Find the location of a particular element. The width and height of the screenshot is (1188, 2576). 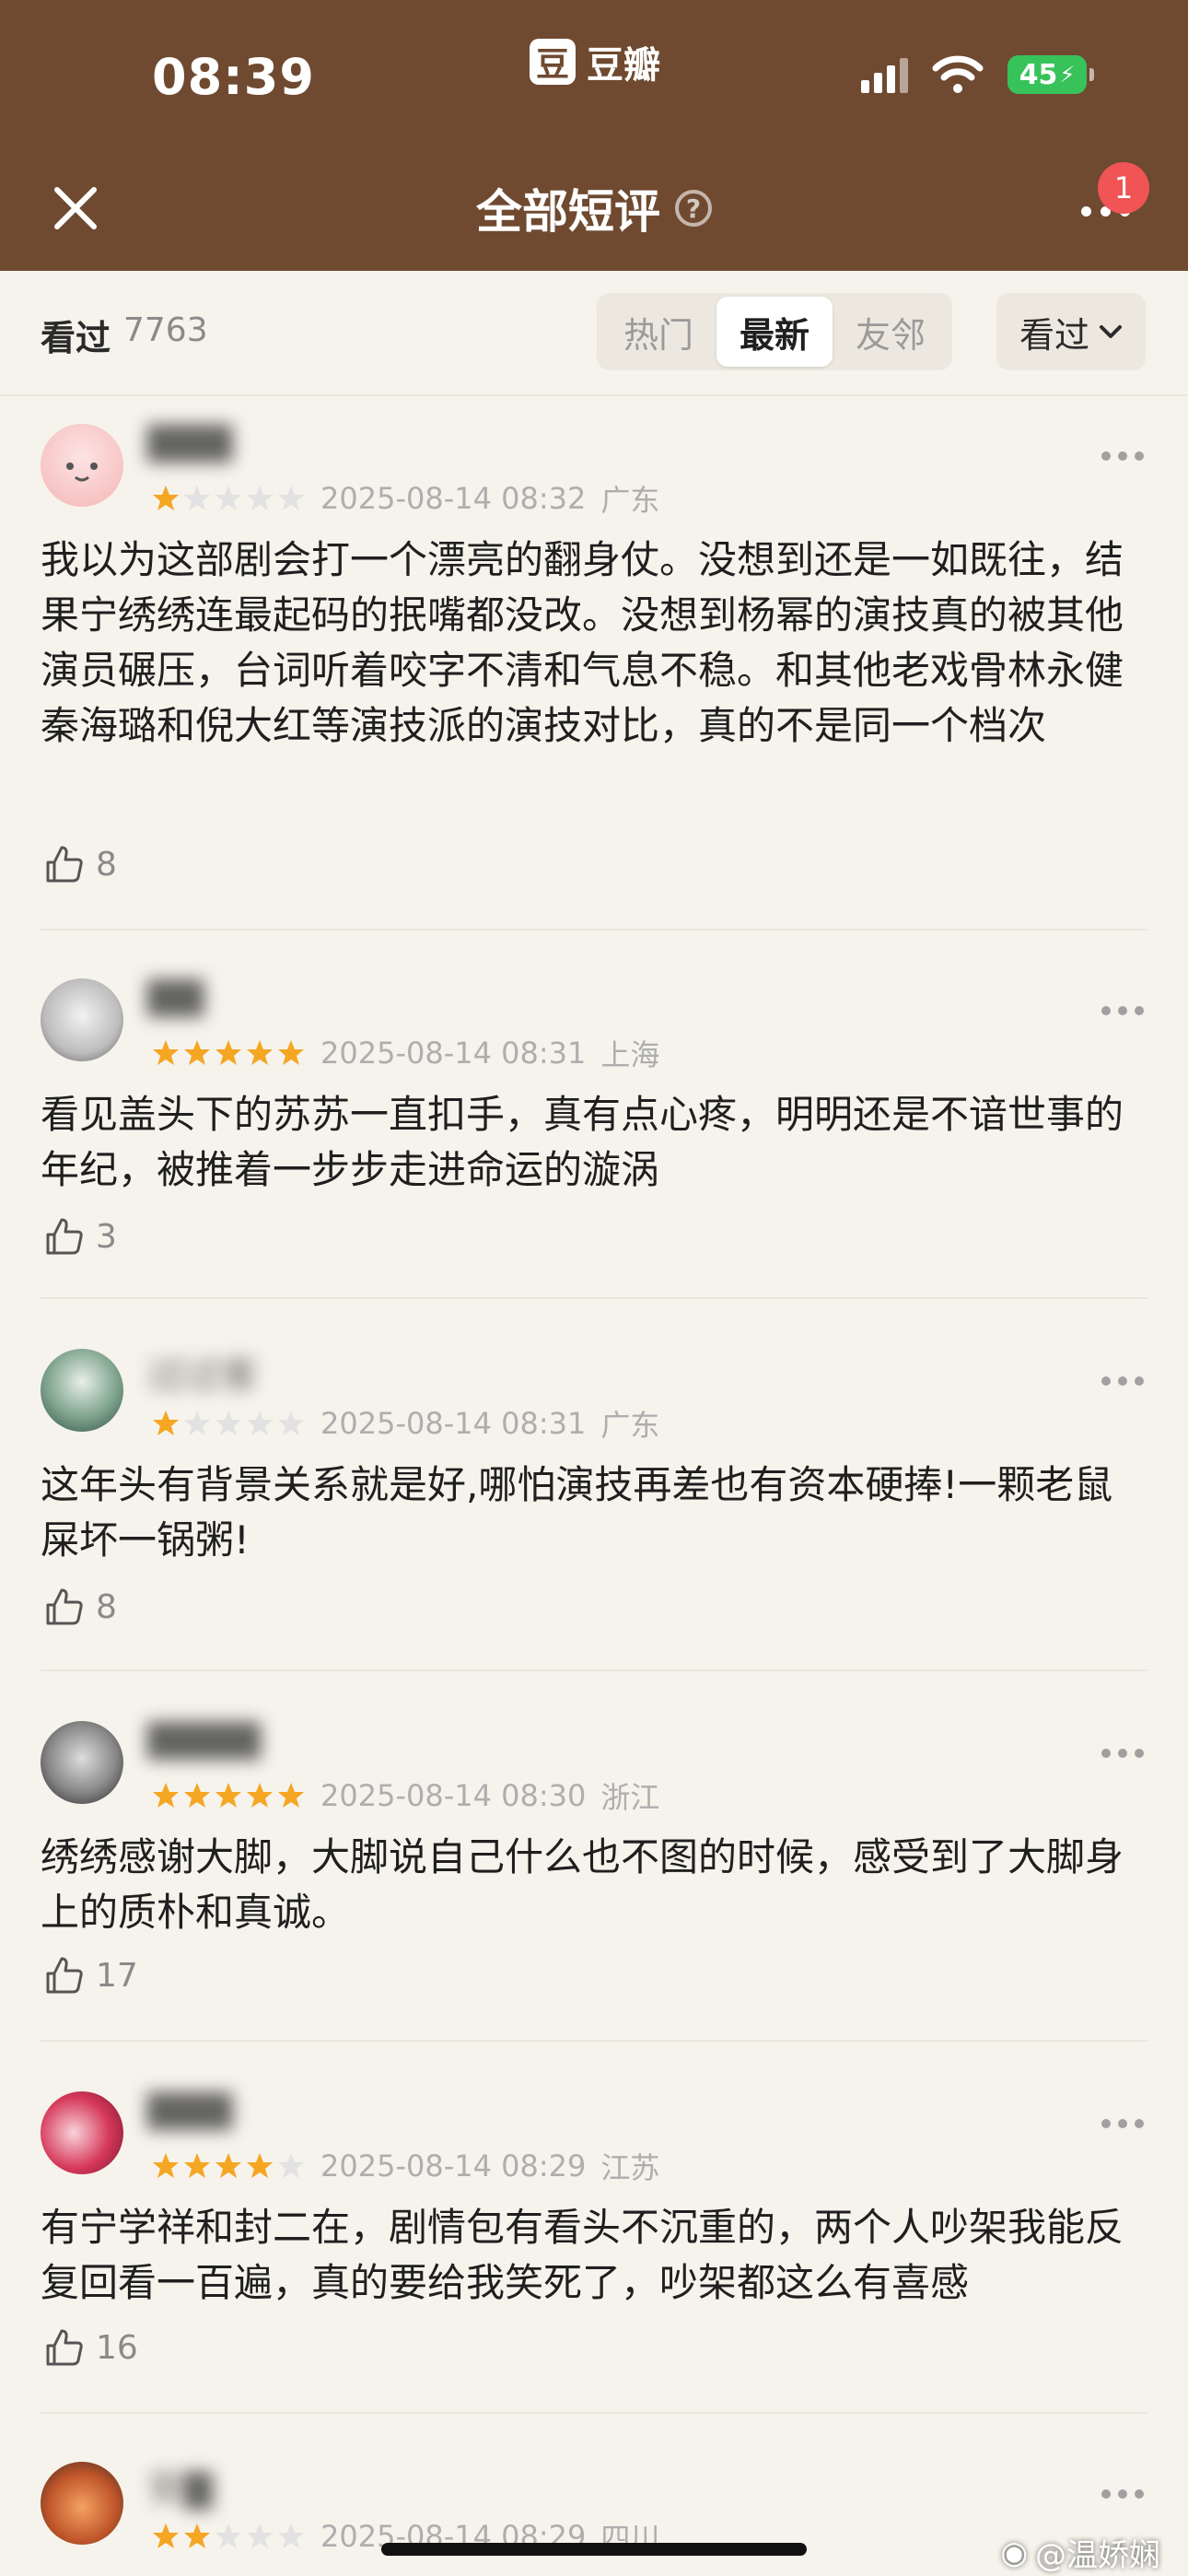

comment-date: 2025-08-14 08:30 is located at coordinates (453, 1795).